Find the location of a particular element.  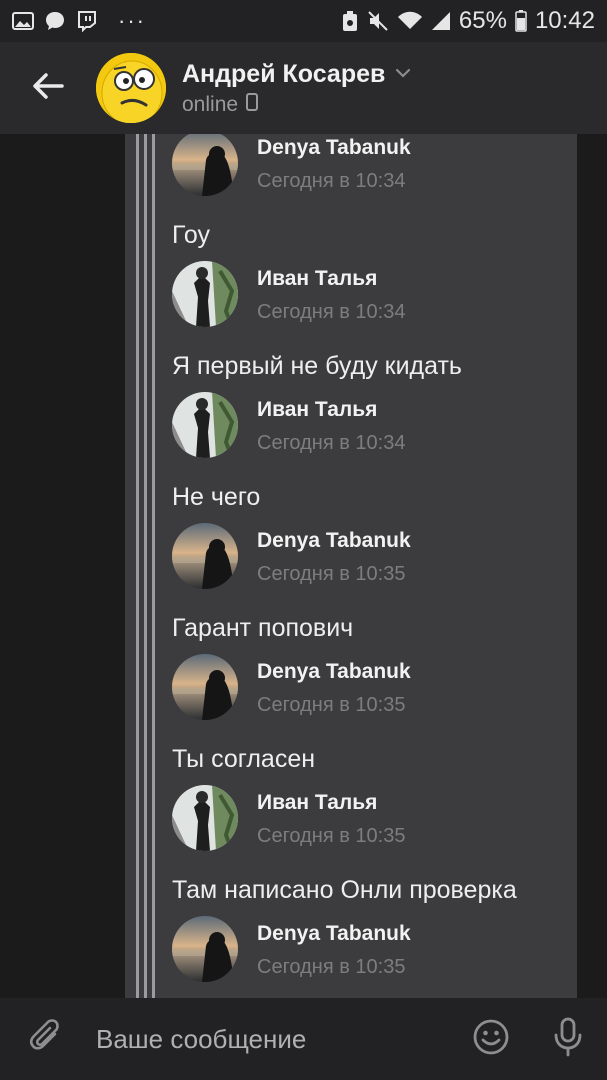

back-button is located at coordinates (48, 88).